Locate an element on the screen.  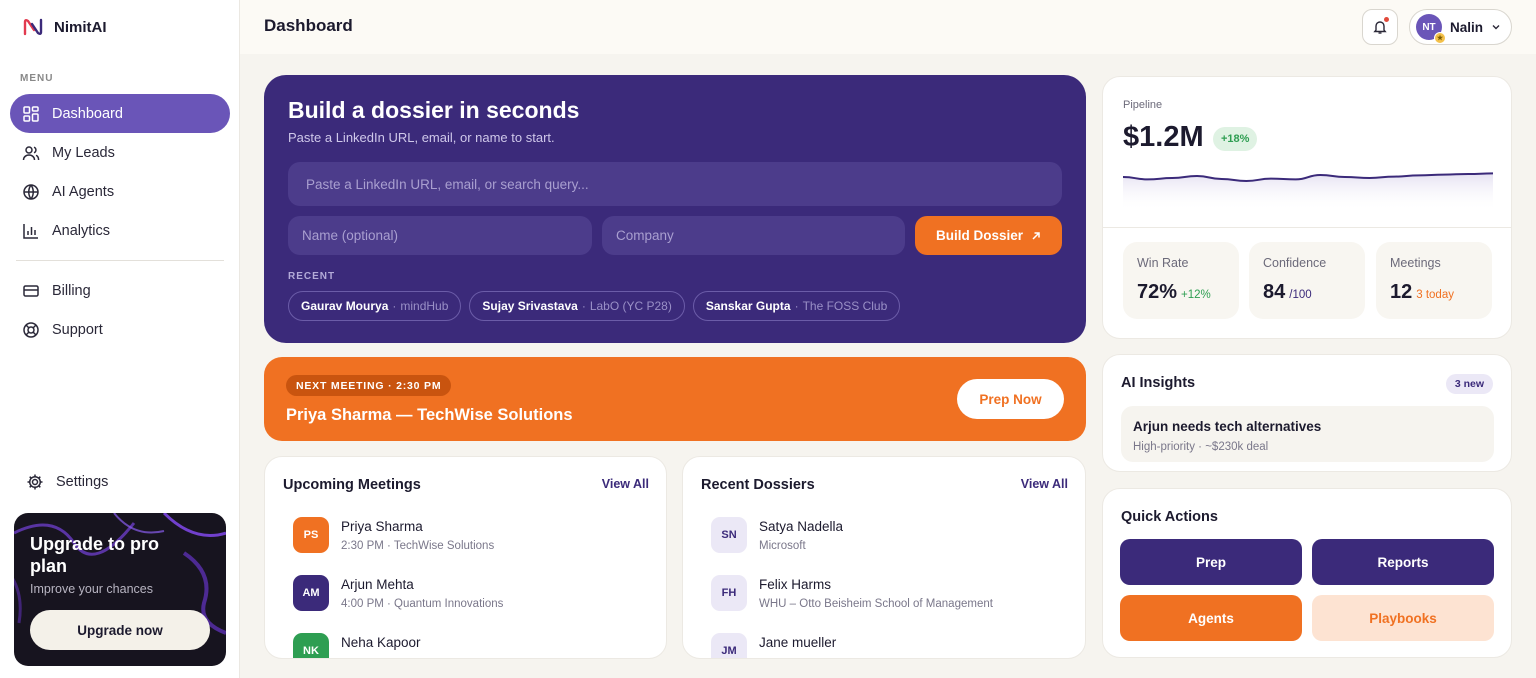
avatar: NK is located at coordinates (311, 645).